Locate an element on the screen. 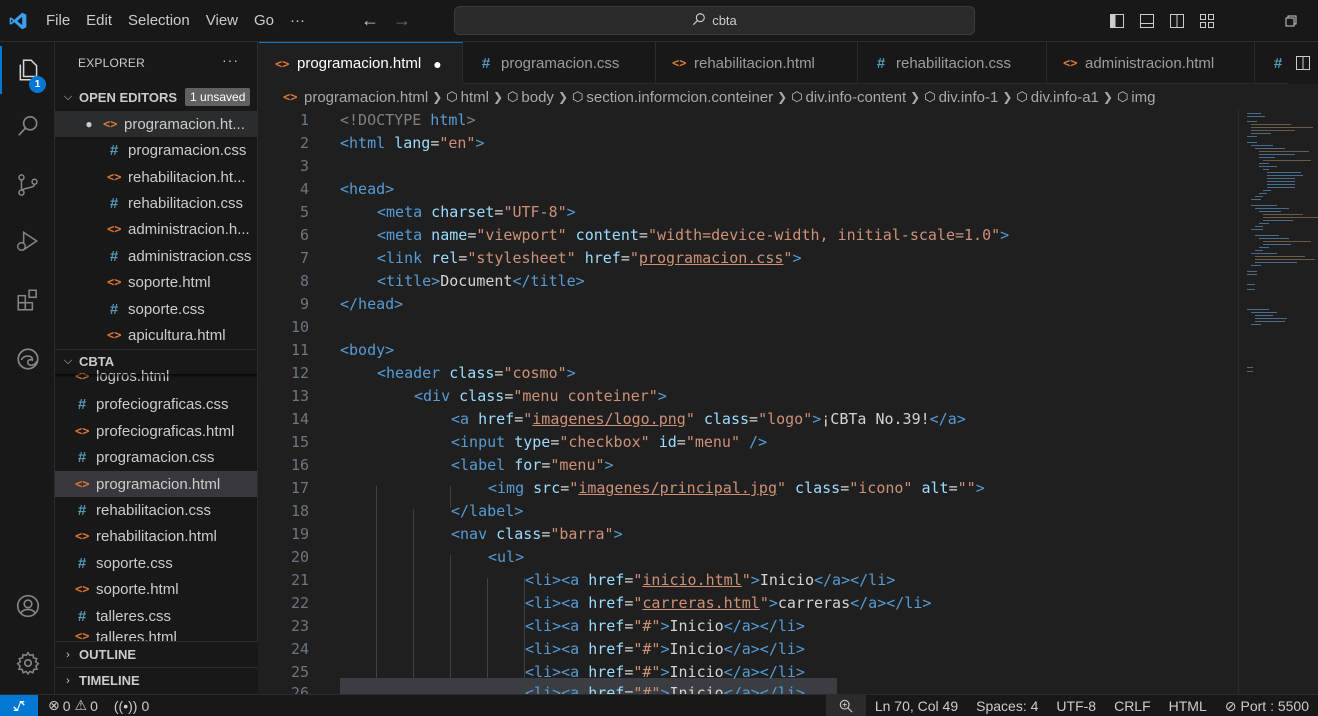  menu-bar: File Edit Selection View Go ··· is located at coordinates (174, 21).